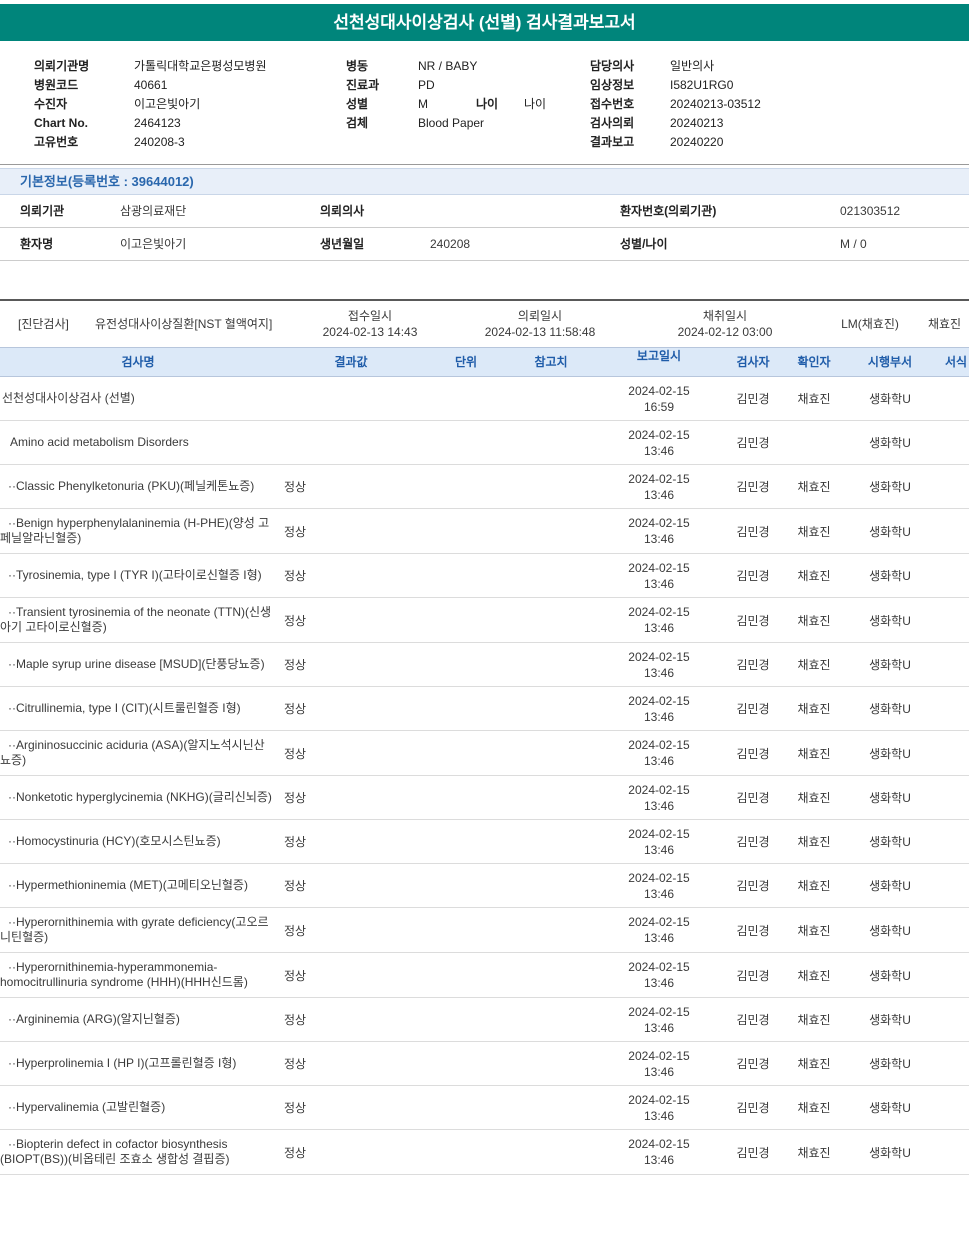 The image size is (969, 1241). What do you see at coordinates (190, 123) in the screenshot?
I see `info-row: Chart No. 2464123` at bounding box center [190, 123].